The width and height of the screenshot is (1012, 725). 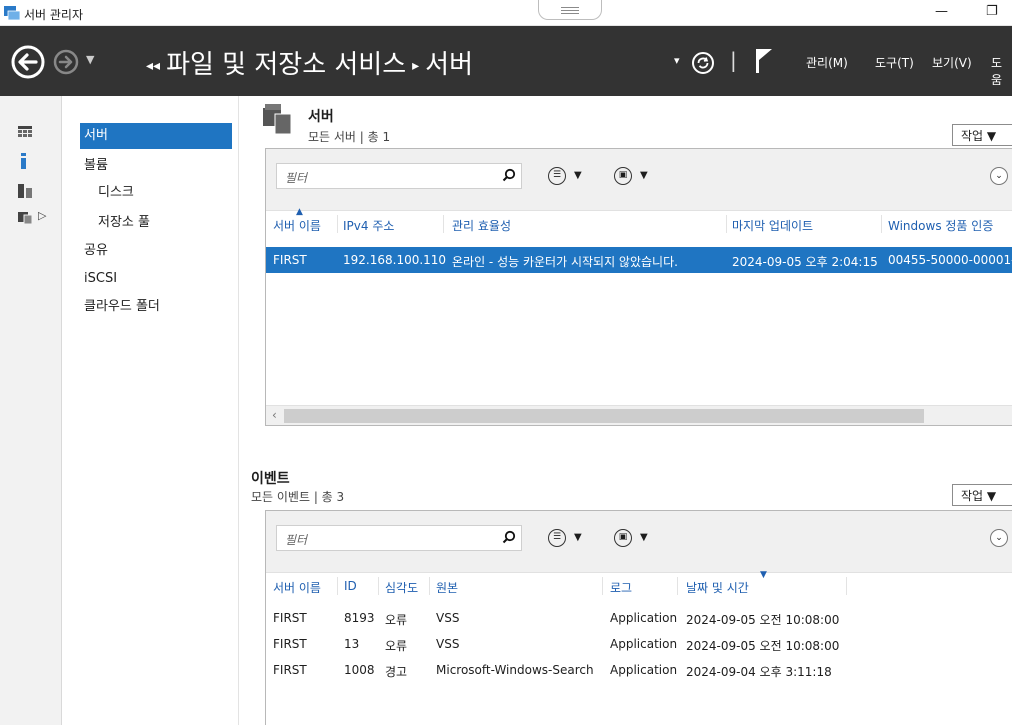 I want to click on sort-ascending-icon: ▲, so click(x=299, y=212).